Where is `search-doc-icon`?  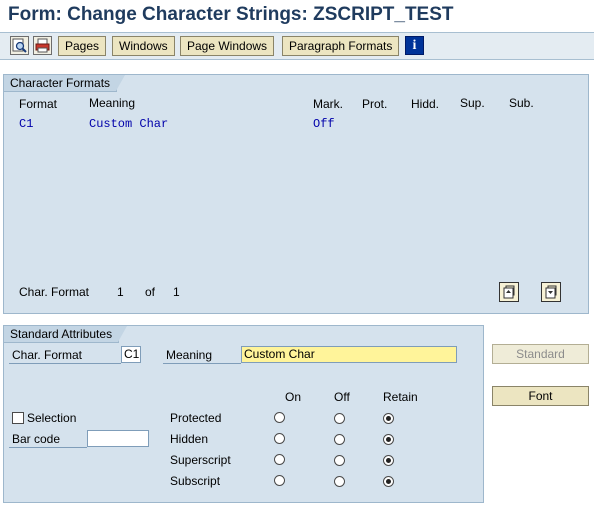 search-doc-icon is located at coordinates (19, 45).